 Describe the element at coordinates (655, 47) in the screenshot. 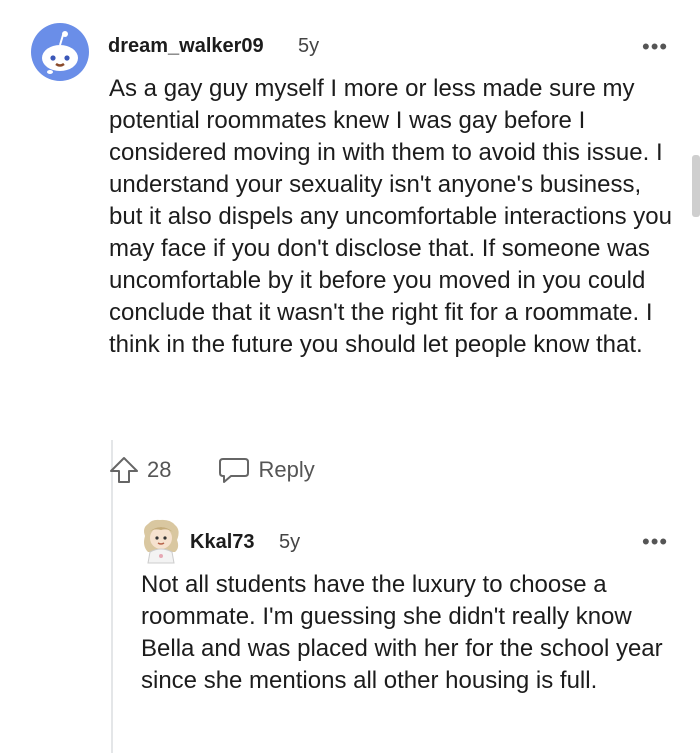

I see `more-options-icon: •••` at that location.